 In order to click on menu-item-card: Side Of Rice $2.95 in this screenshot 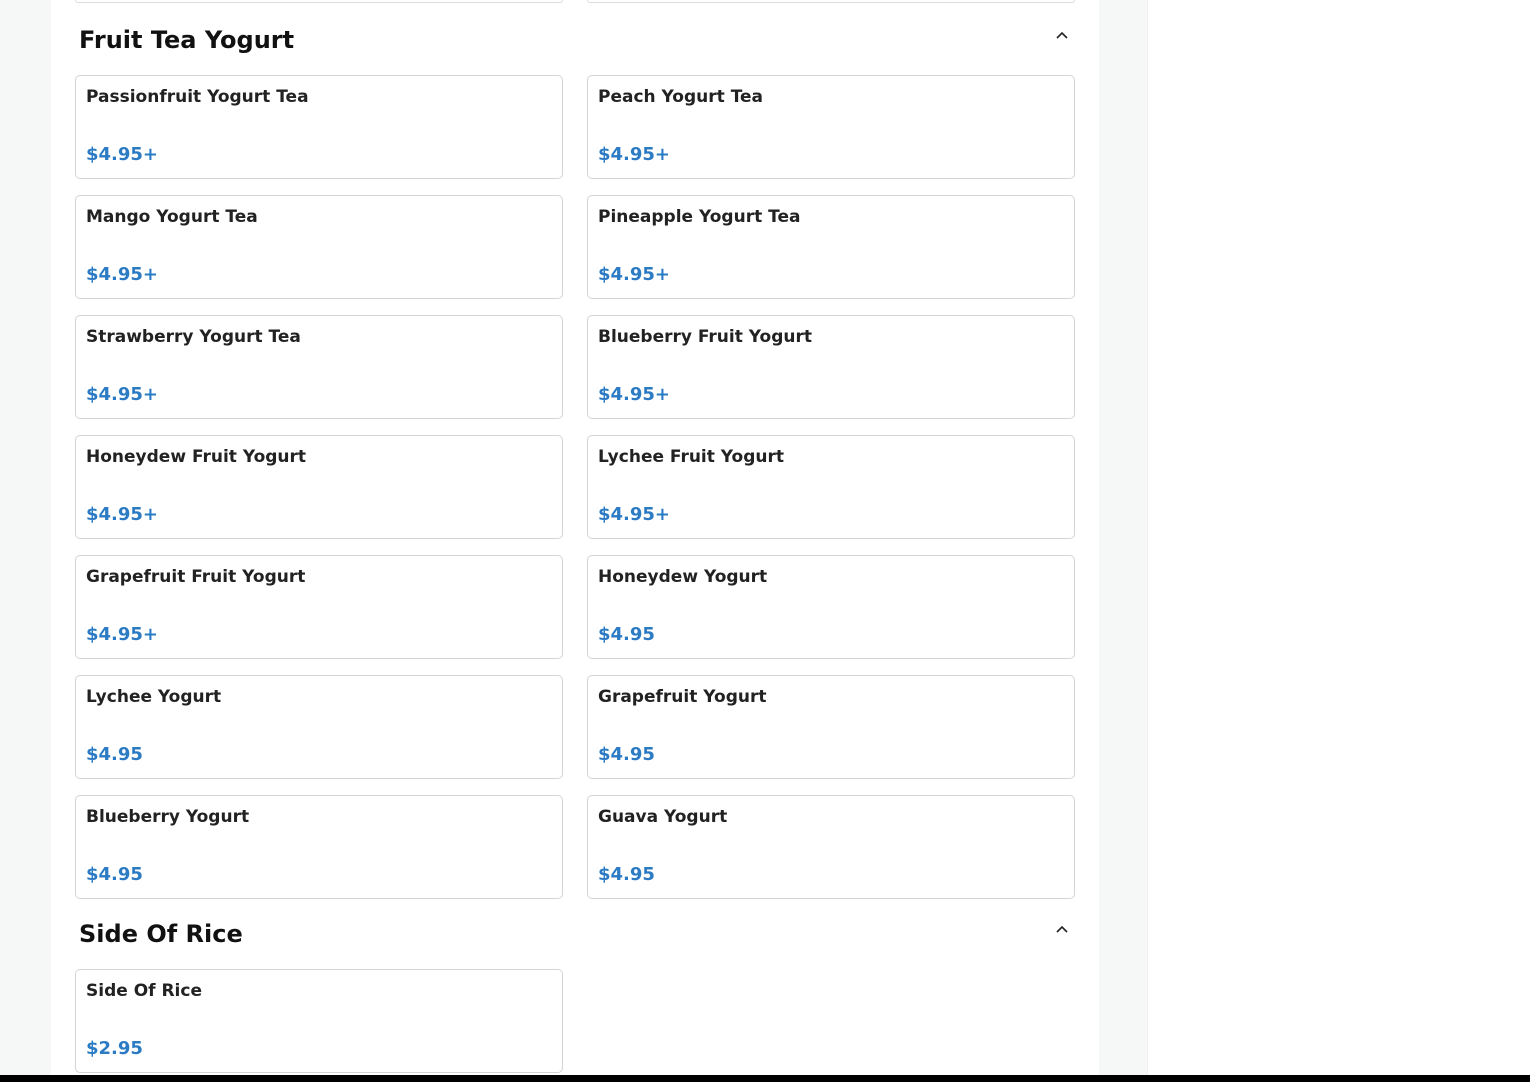, I will do `click(319, 1021)`.